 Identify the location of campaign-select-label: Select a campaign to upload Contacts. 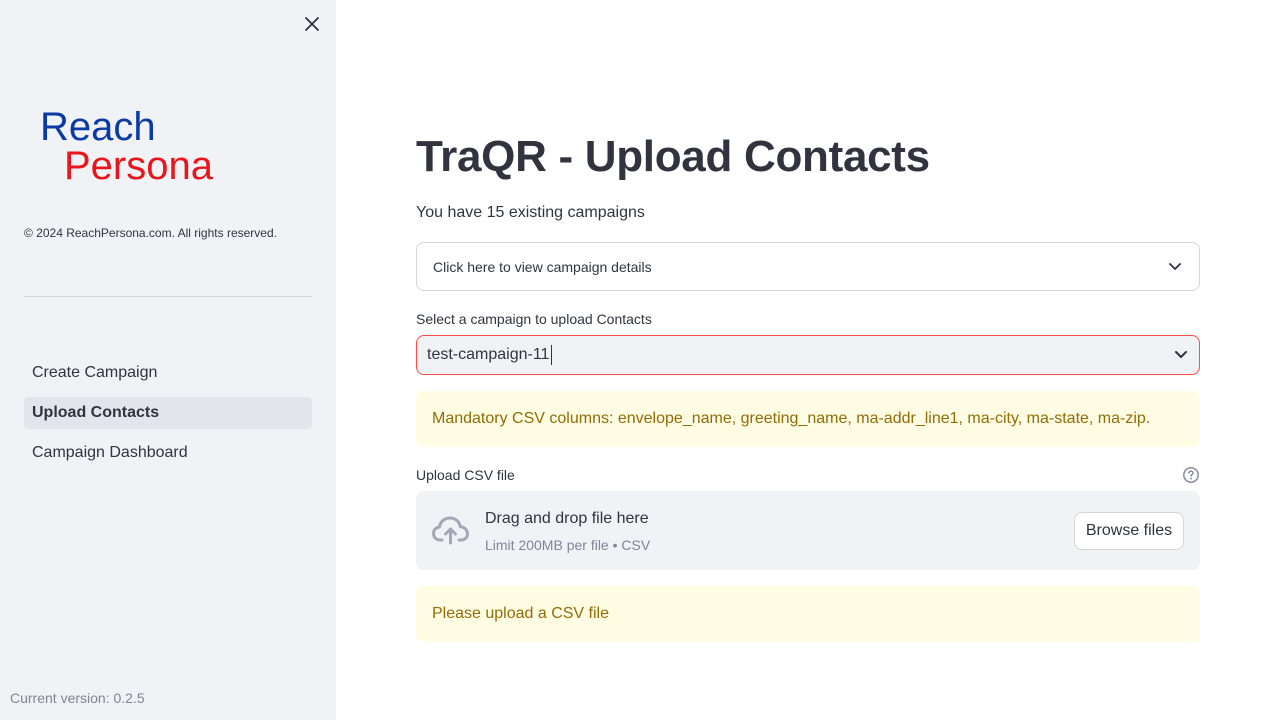
(534, 319).